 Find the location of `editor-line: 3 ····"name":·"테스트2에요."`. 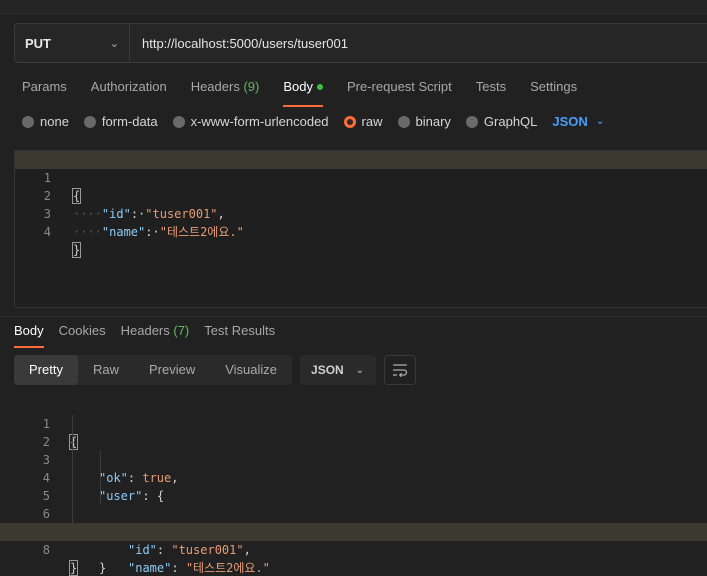

editor-line: 3 ····"name":·"테스트2에요." is located at coordinates (361, 213).